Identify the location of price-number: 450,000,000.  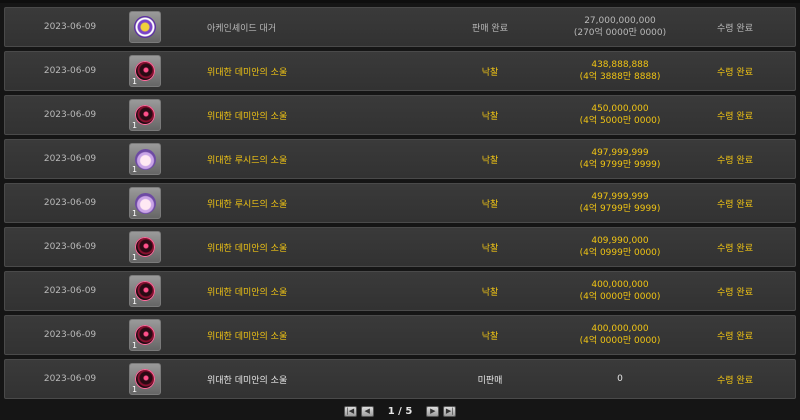
(620, 109).